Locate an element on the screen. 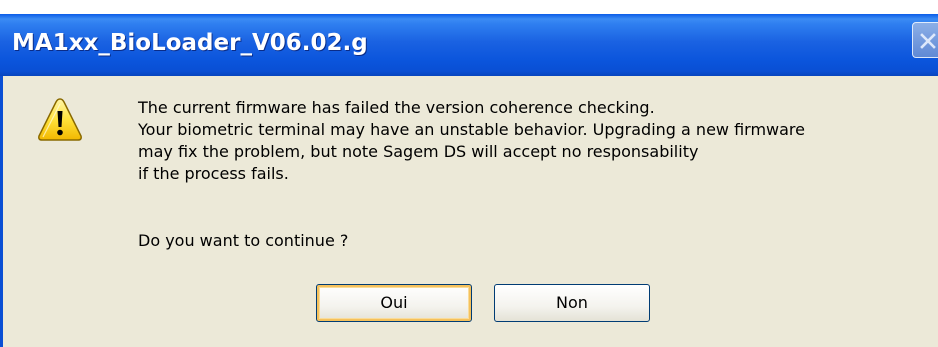  close-button is located at coordinates (925, 40).